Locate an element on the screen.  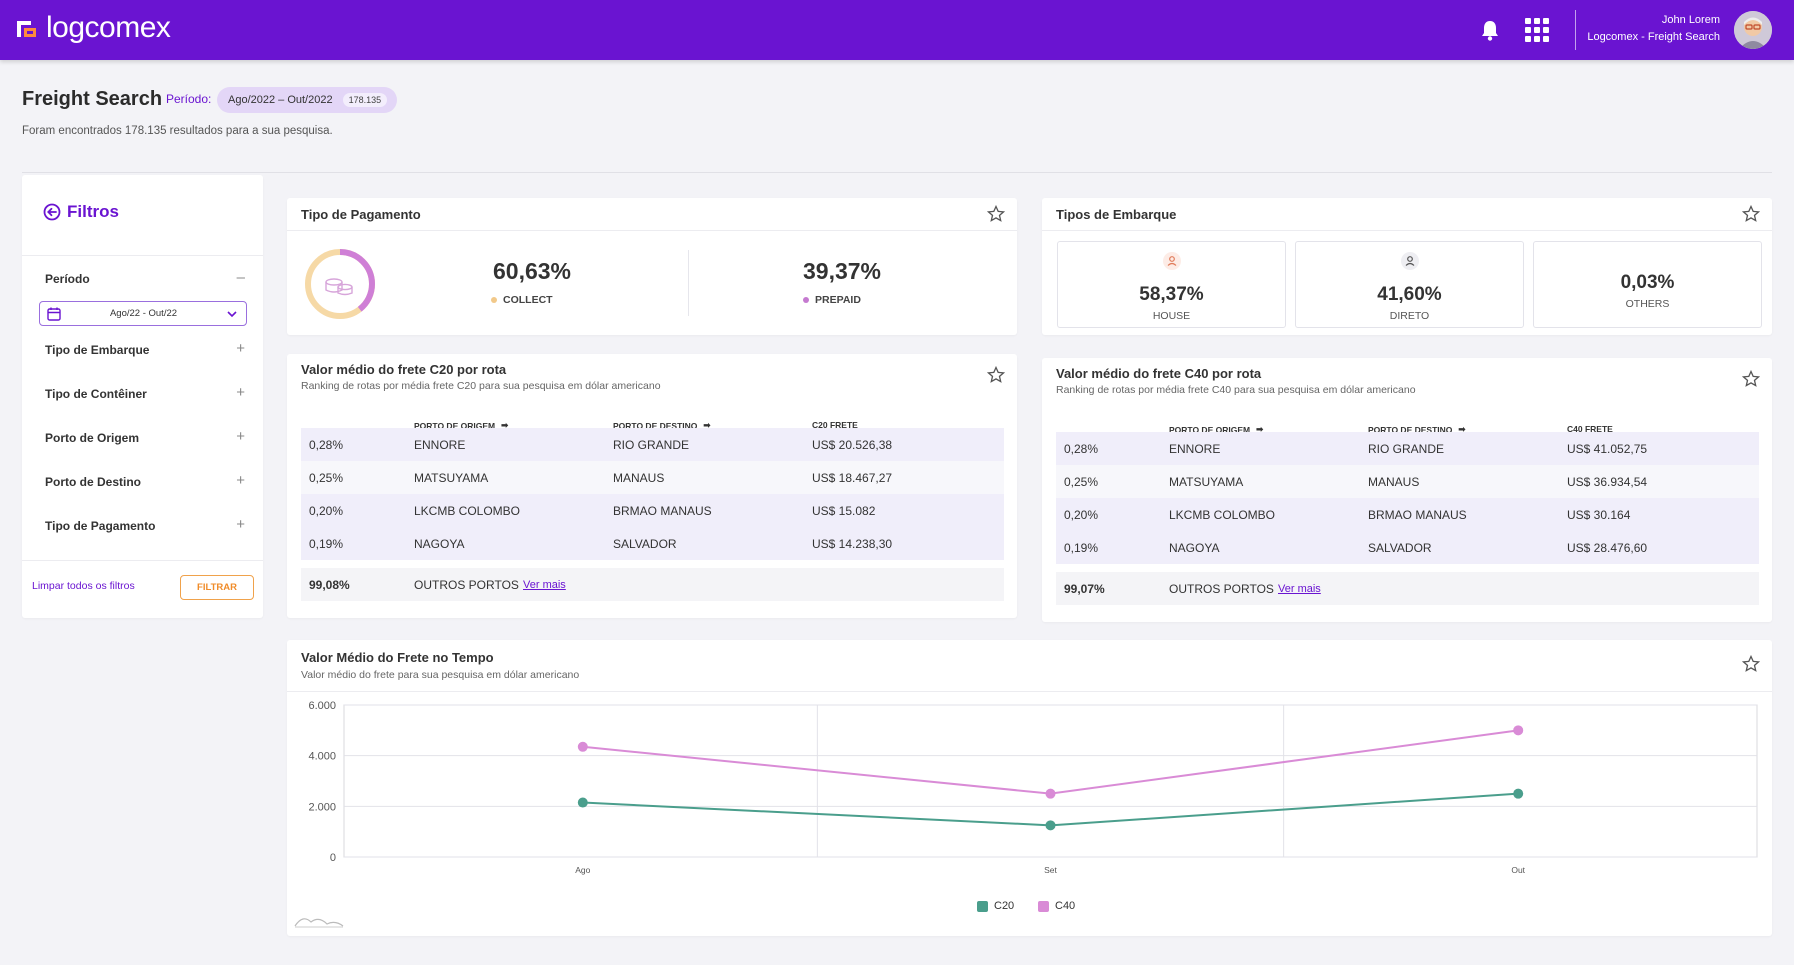
periodo-label: Período: is located at coordinates (189, 99).